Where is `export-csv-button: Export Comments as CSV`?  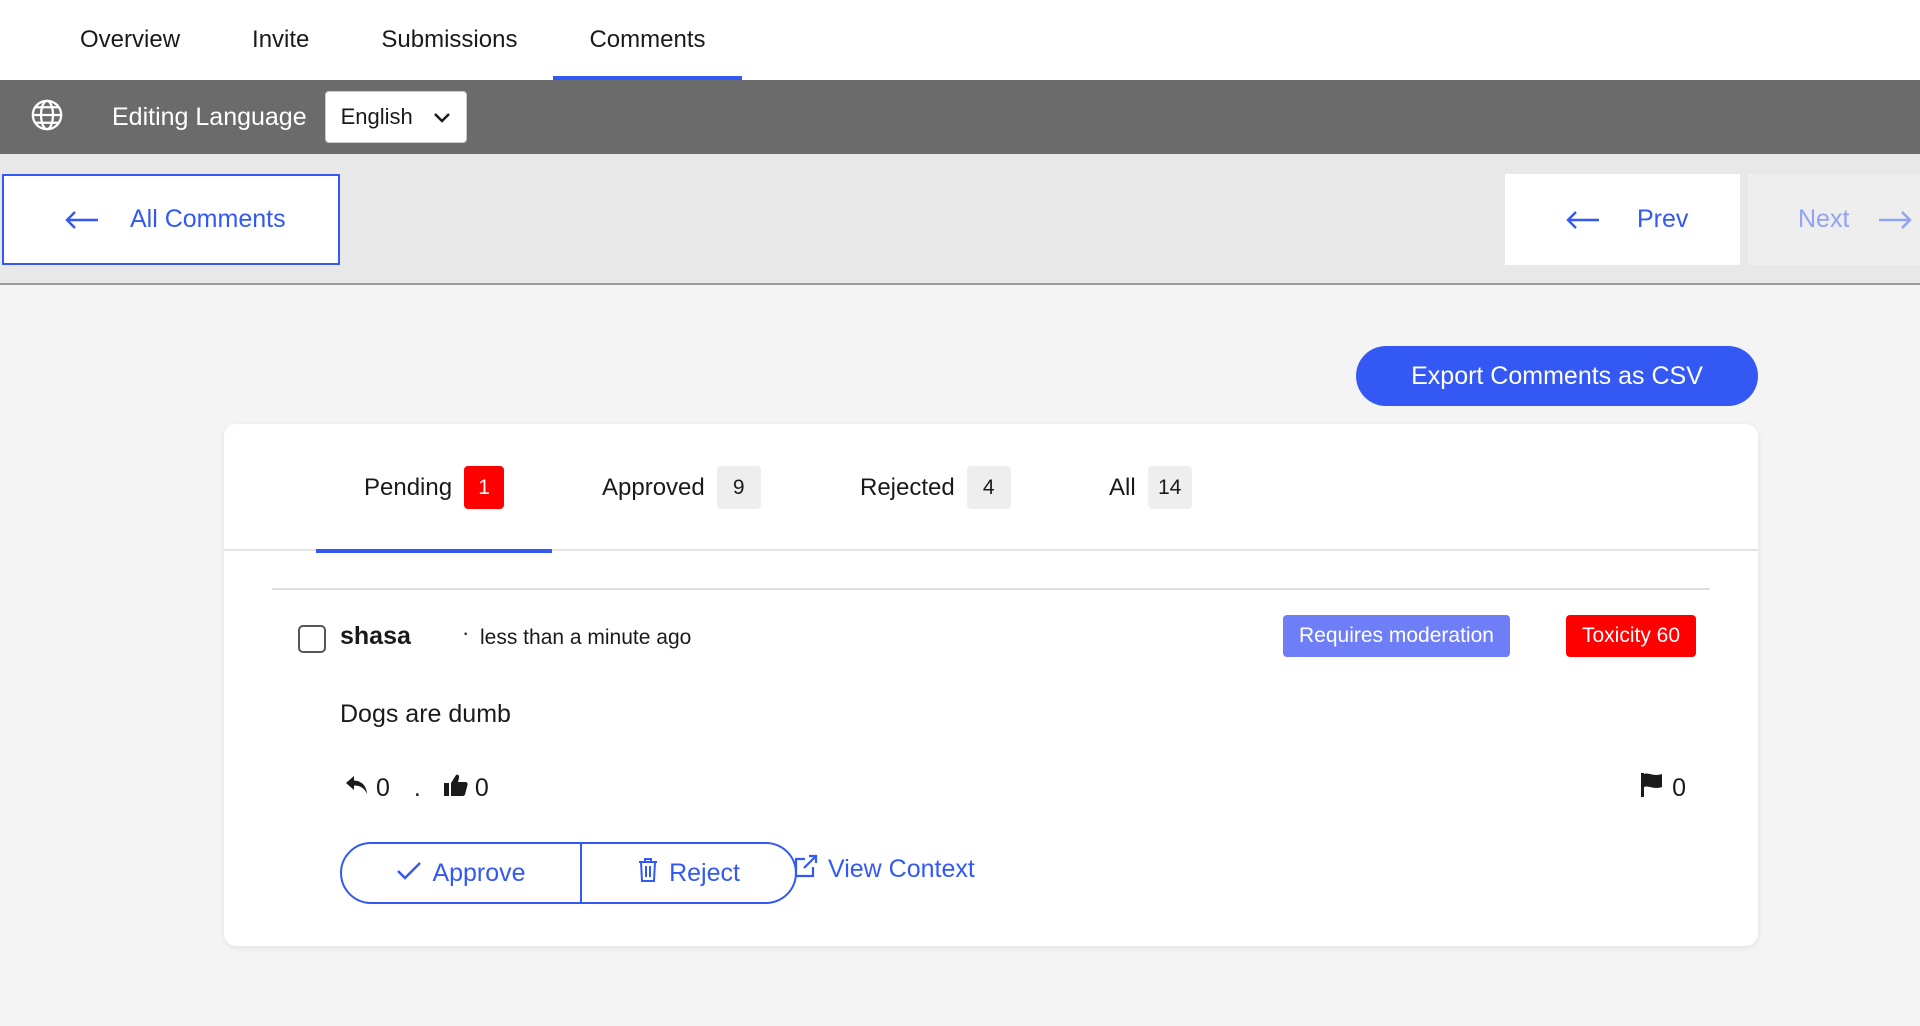
export-csv-button: Export Comments as CSV is located at coordinates (1557, 376).